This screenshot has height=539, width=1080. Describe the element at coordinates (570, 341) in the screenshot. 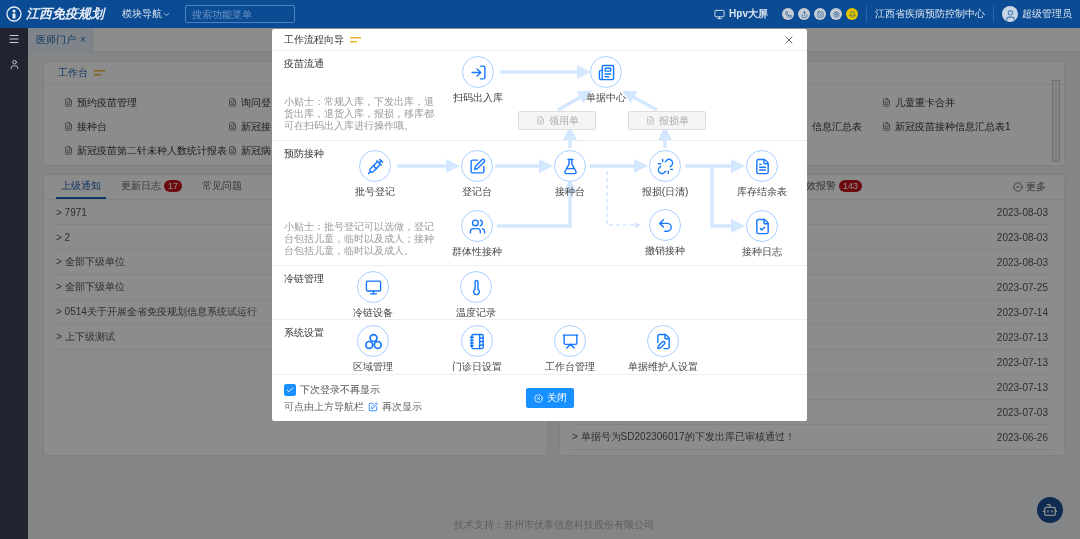

I see `presentation-icon` at that location.